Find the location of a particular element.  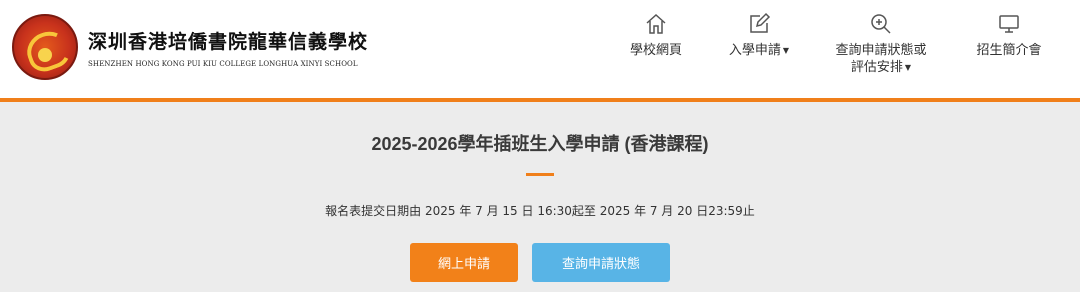

title-divider is located at coordinates (540, 174).